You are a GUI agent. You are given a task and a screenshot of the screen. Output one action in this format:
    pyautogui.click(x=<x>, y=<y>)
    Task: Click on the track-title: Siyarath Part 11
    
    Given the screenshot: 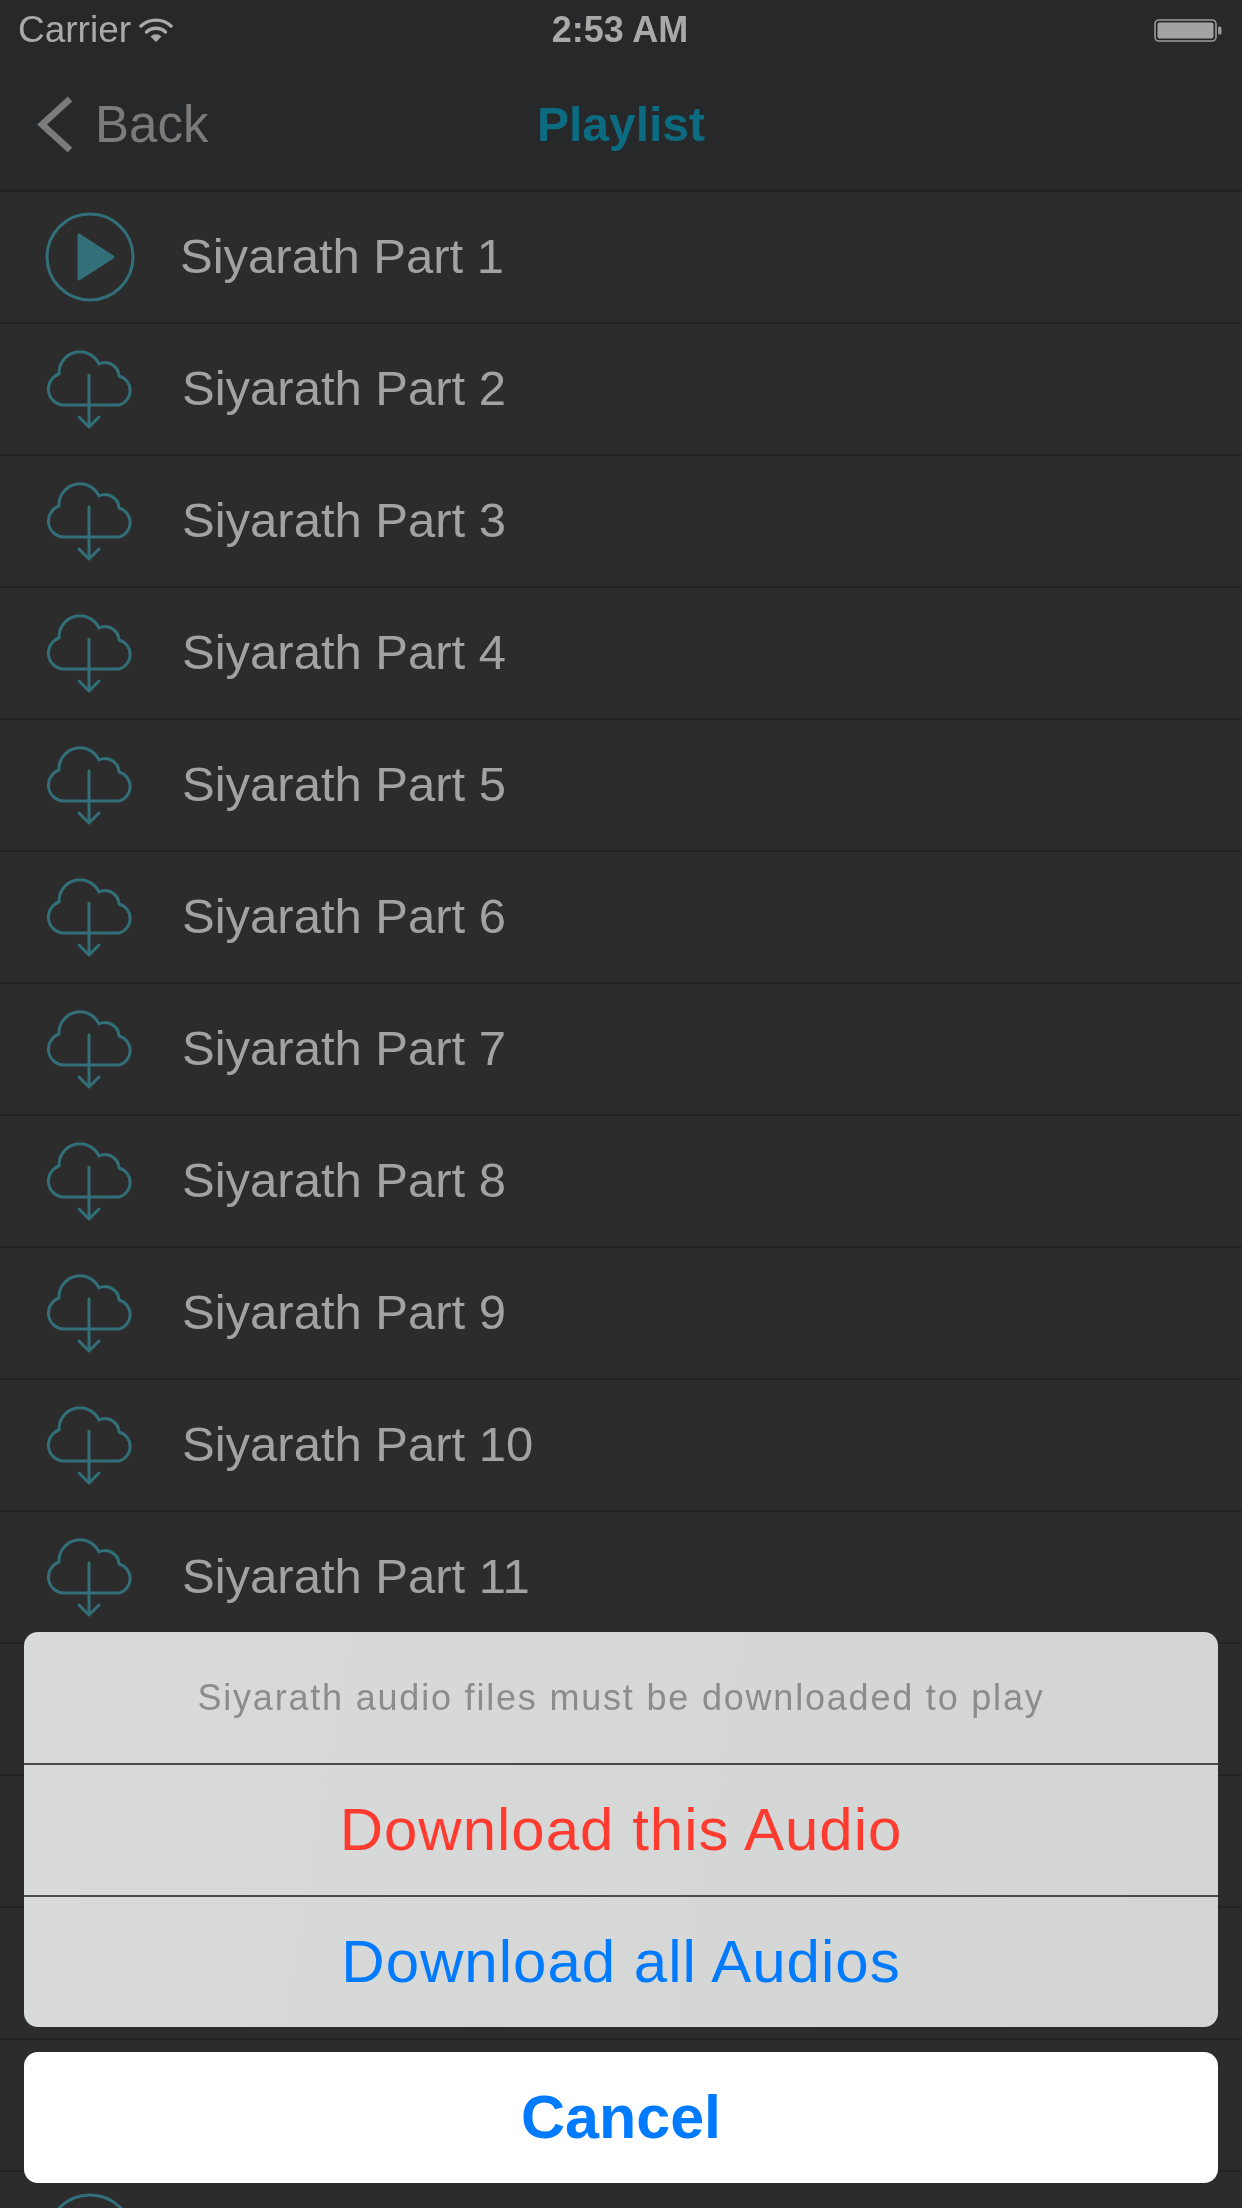 What is the action you would take?
    pyautogui.click(x=356, y=1577)
    